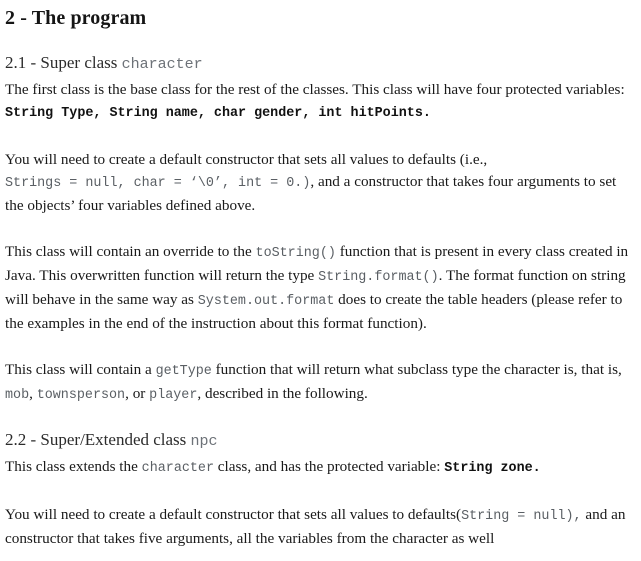 Image resolution: width=641 pixels, height=561 pixels. Describe the element at coordinates (492, 468) in the screenshot. I see `inline-code: String zone.` at that location.